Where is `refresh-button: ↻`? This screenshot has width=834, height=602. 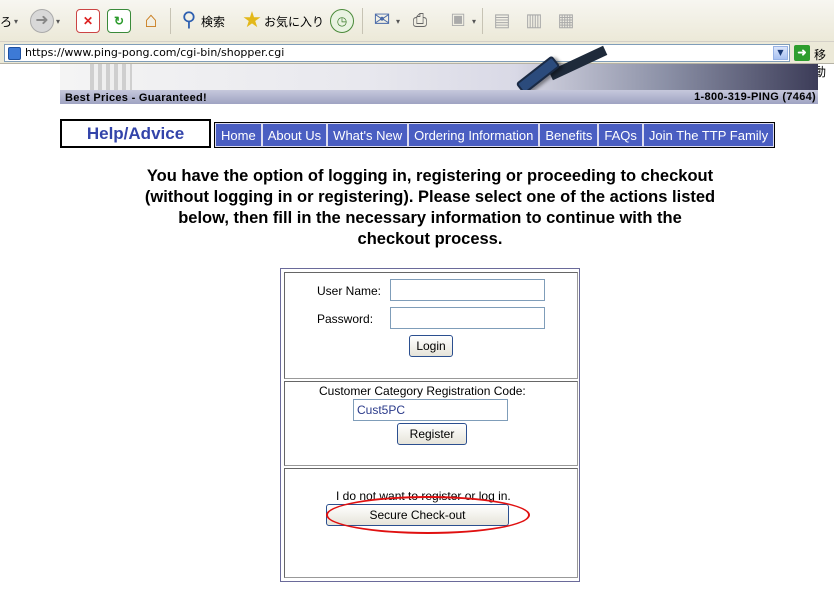
refresh-button: ↻ is located at coordinates (119, 21).